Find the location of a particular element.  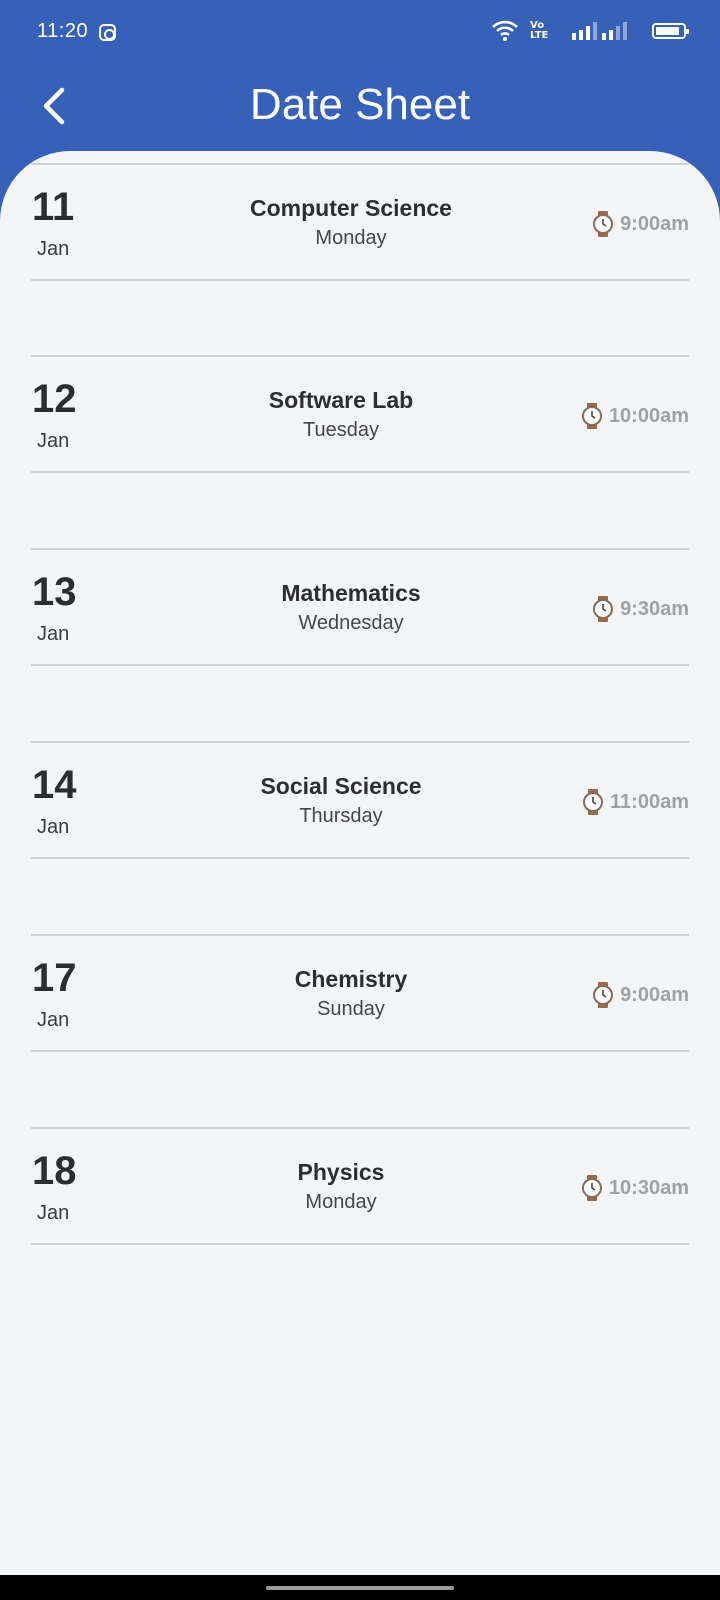

status-time: 11:20 is located at coordinates (63, 31).